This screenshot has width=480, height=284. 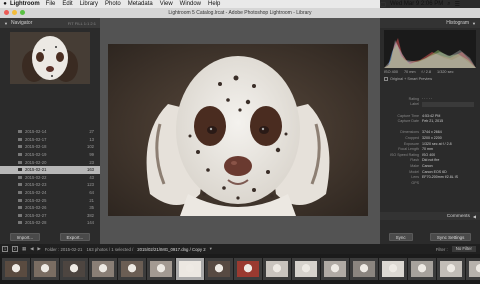 What do you see at coordinates (474, 216) in the screenshot?
I see `collapse-triangle-icon: ◀` at bounding box center [474, 216].